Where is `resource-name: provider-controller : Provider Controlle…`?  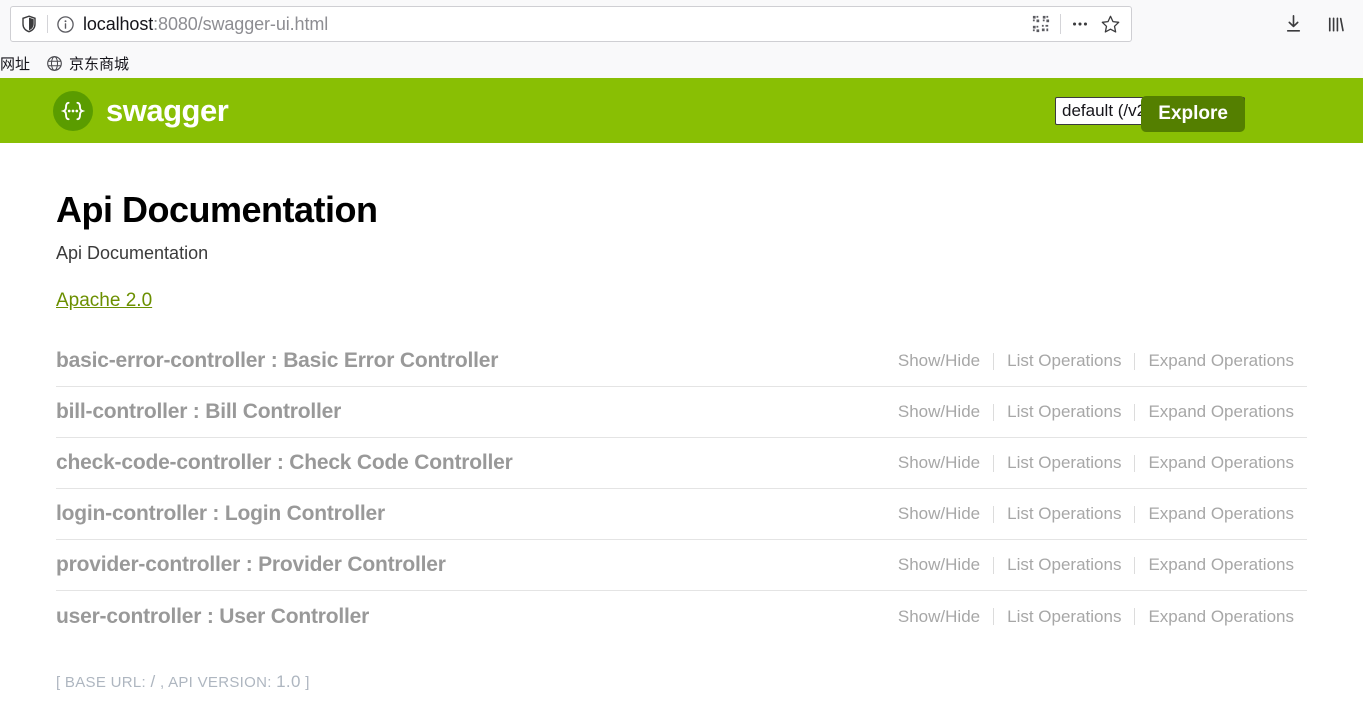
resource-name: provider-controller : Provider Controlle… is located at coordinates (251, 565).